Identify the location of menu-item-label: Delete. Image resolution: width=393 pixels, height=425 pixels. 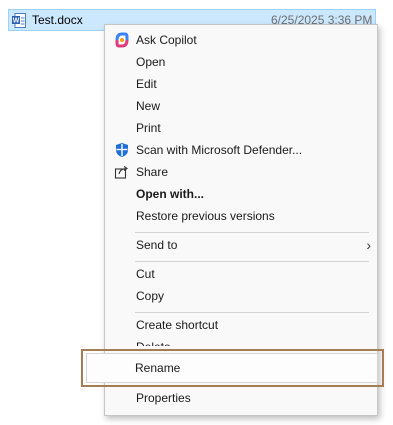
(153, 341).